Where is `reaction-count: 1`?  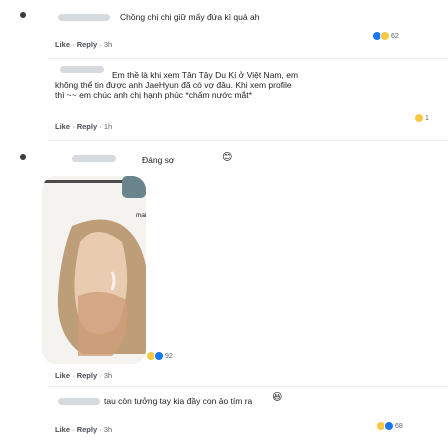
reaction-count: 1 is located at coordinates (427, 118).